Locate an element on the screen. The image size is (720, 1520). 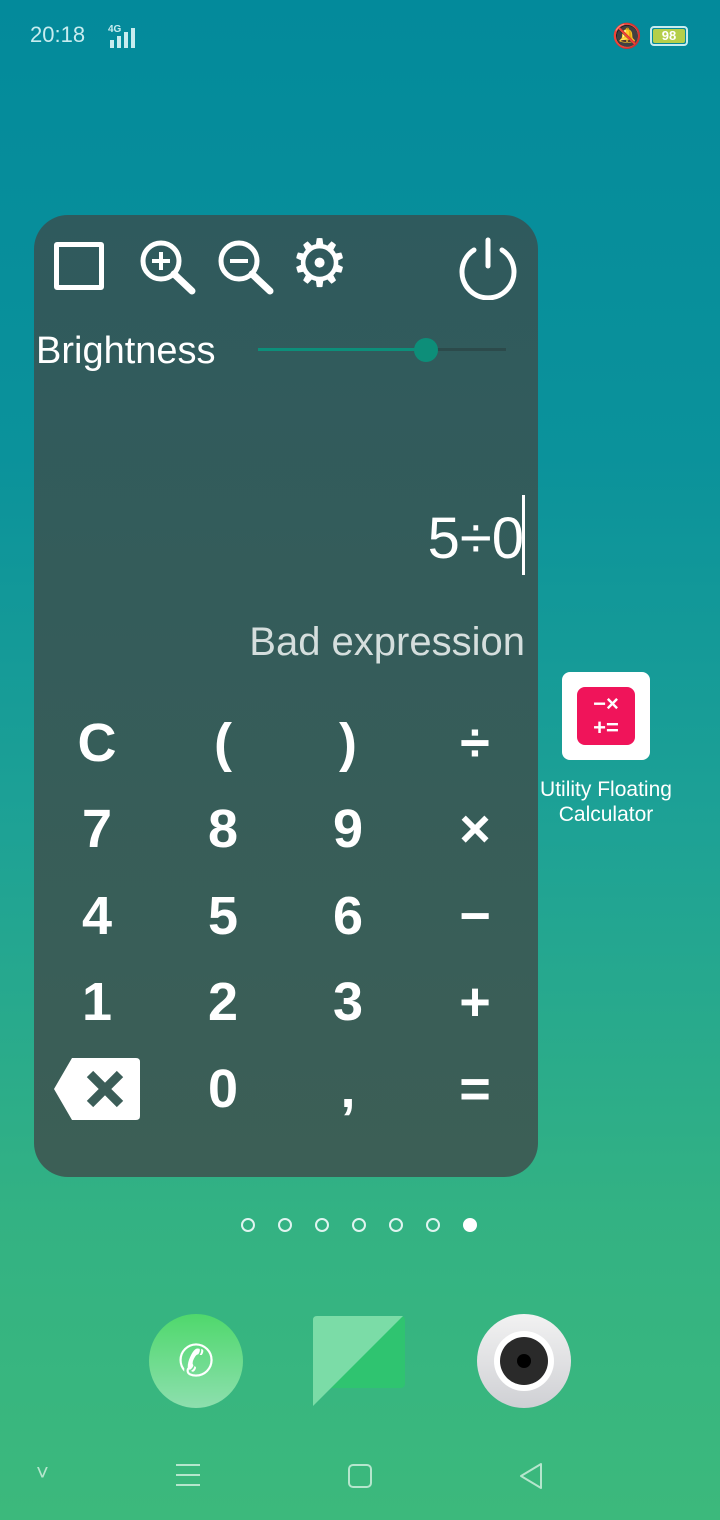
window-mode-icon is located at coordinates (79, 266).